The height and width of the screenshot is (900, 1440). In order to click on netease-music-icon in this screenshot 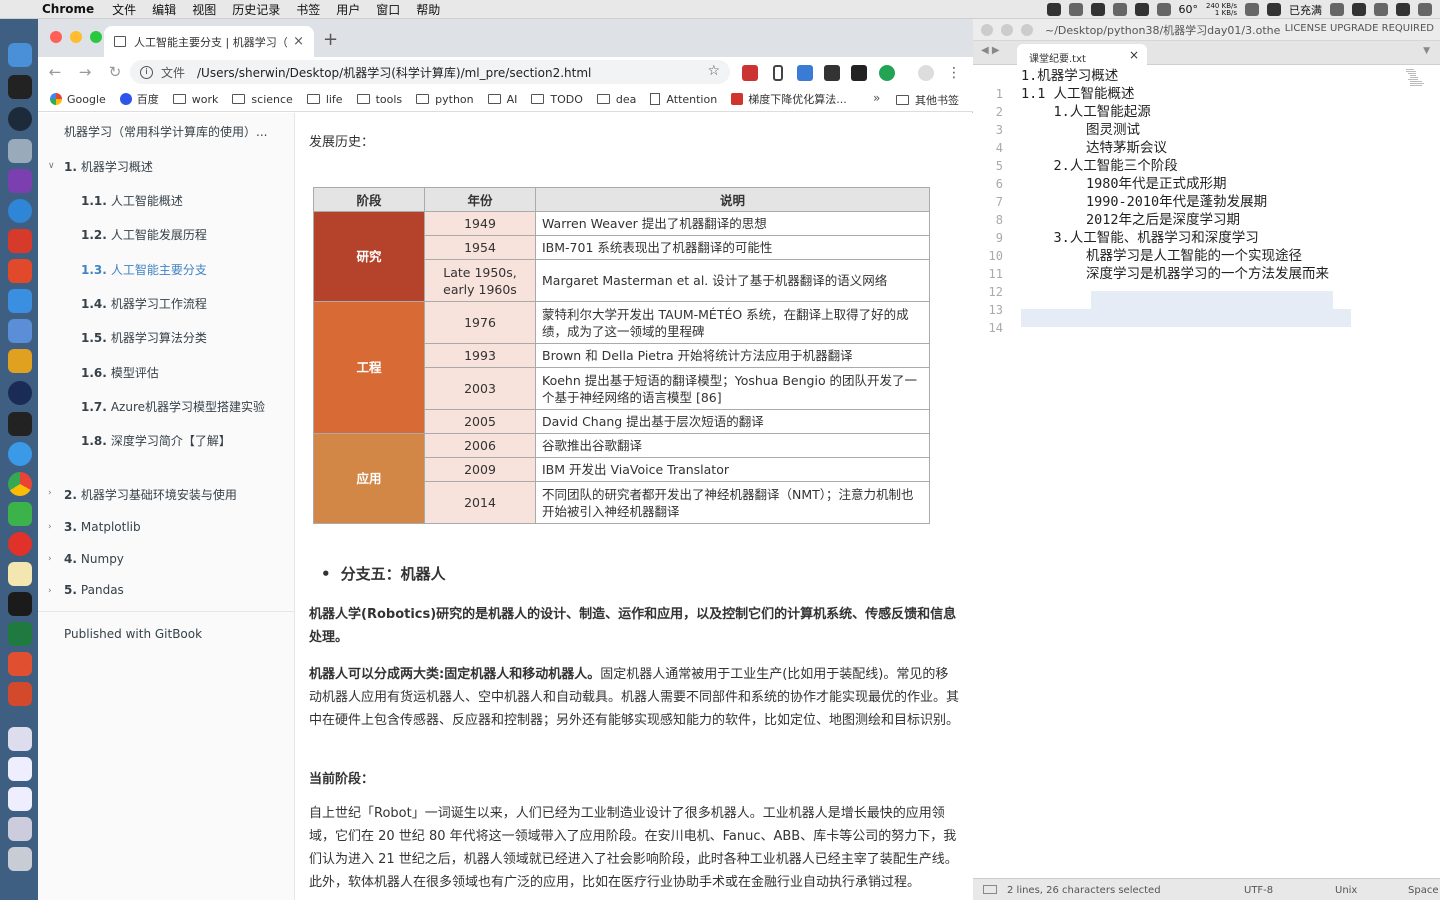, I will do `click(20, 544)`.